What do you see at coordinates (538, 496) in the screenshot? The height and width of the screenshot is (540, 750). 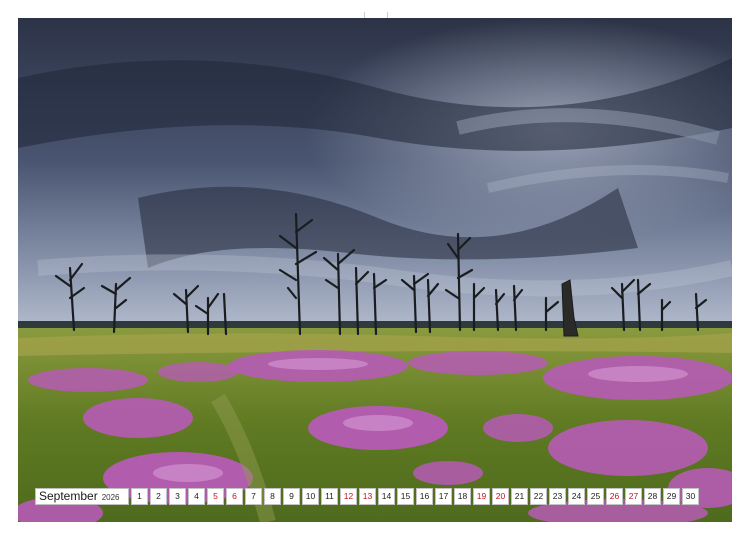 I see `day-cell: 22` at bounding box center [538, 496].